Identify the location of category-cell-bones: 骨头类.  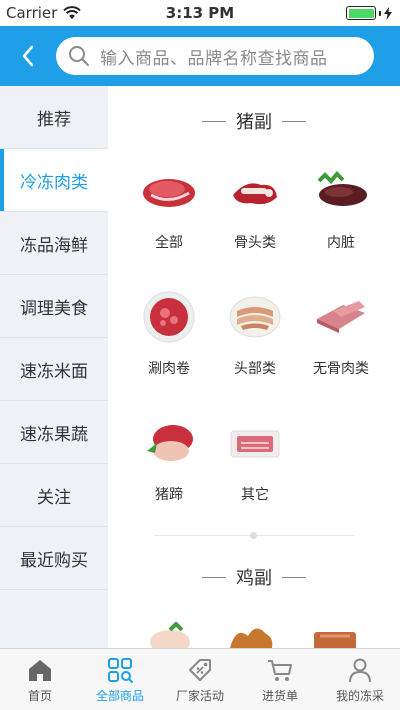
(255, 229).